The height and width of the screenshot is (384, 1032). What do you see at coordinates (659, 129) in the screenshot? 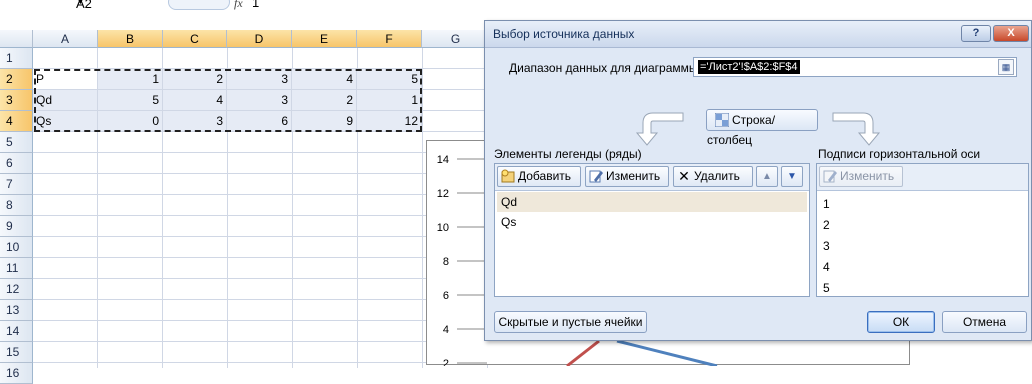
I see `curved-arrow-left-icon` at bounding box center [659, 129].